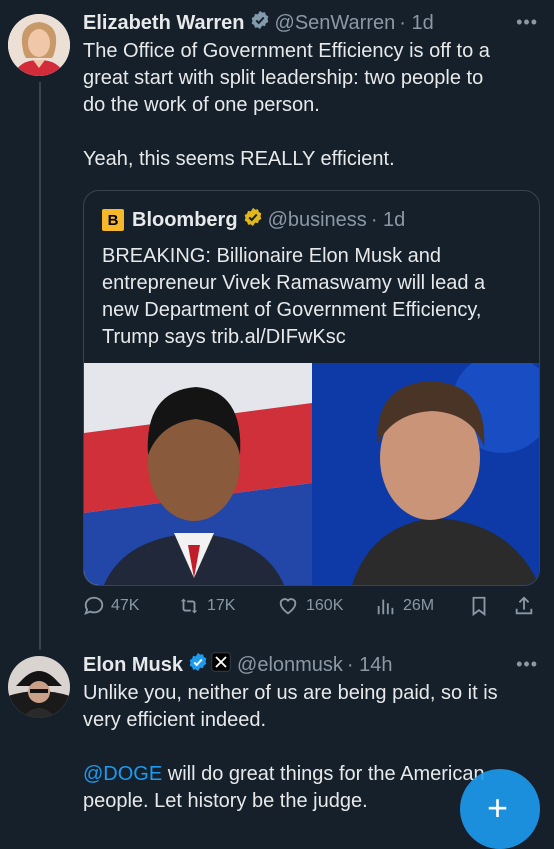 The width and height of the screenshot is (554, 849). I want to click on avatar-elon-musk, so click(39, 687).